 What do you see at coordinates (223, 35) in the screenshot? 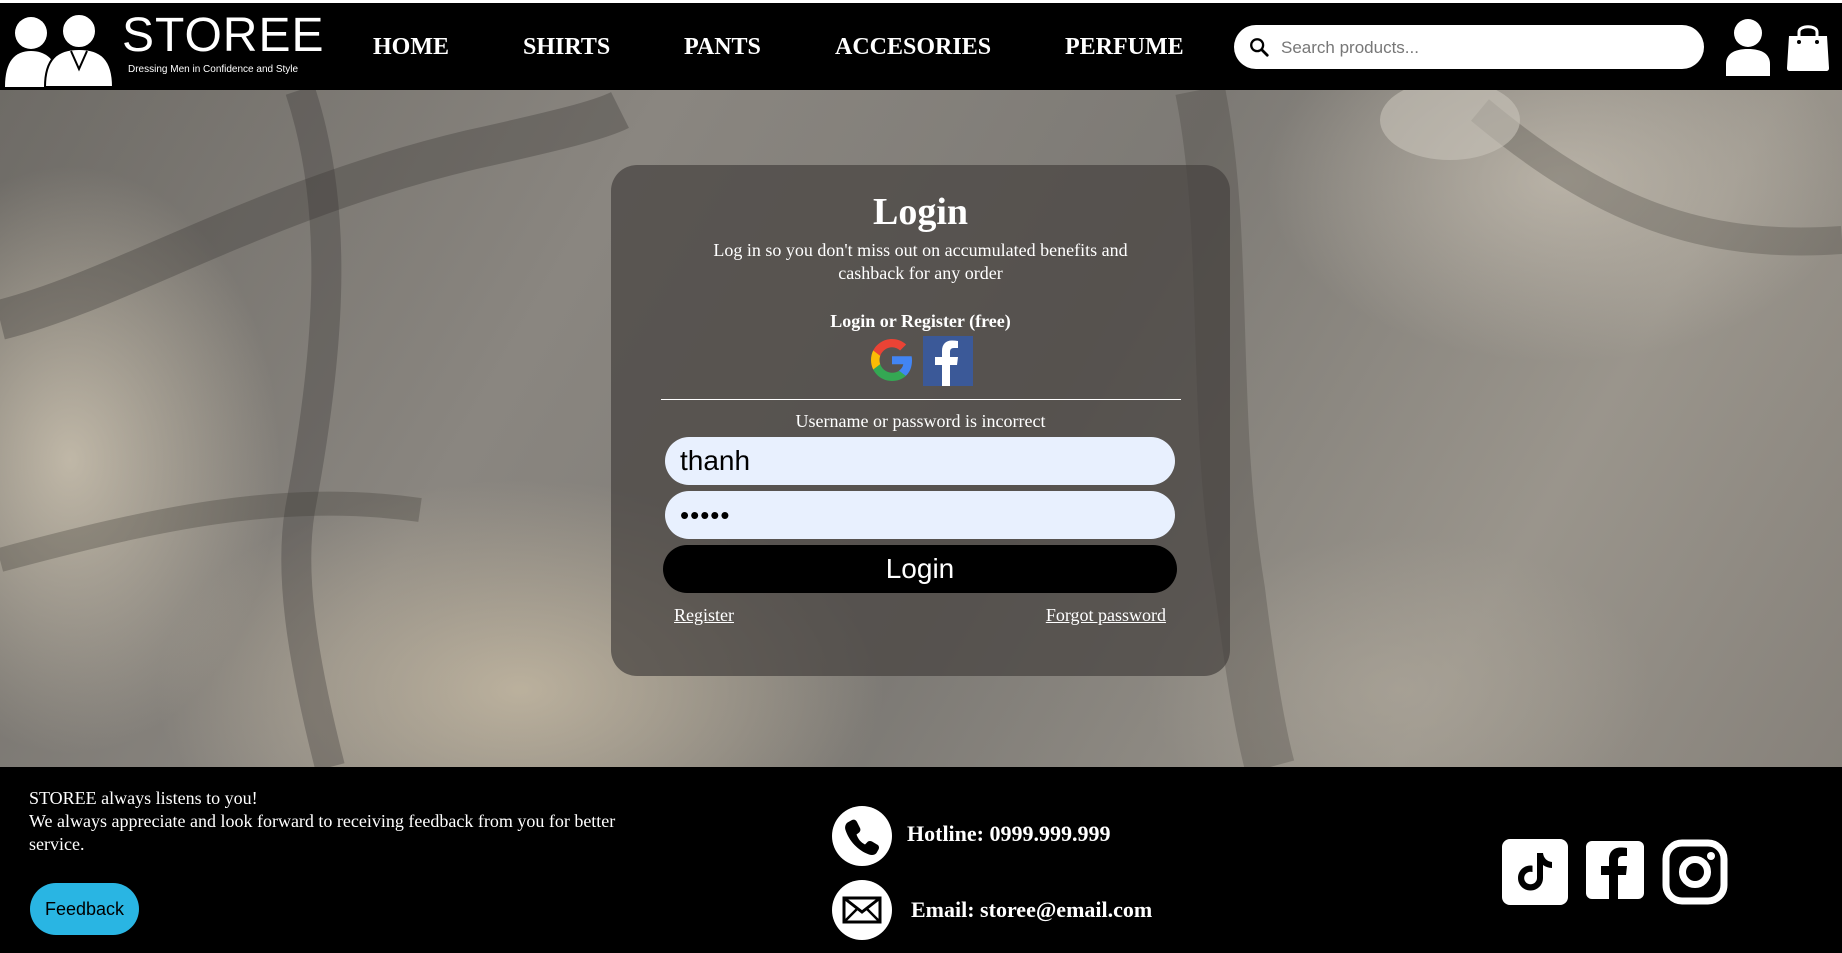
I see `logo-name: STOREE` at bounding box center [223, 35].